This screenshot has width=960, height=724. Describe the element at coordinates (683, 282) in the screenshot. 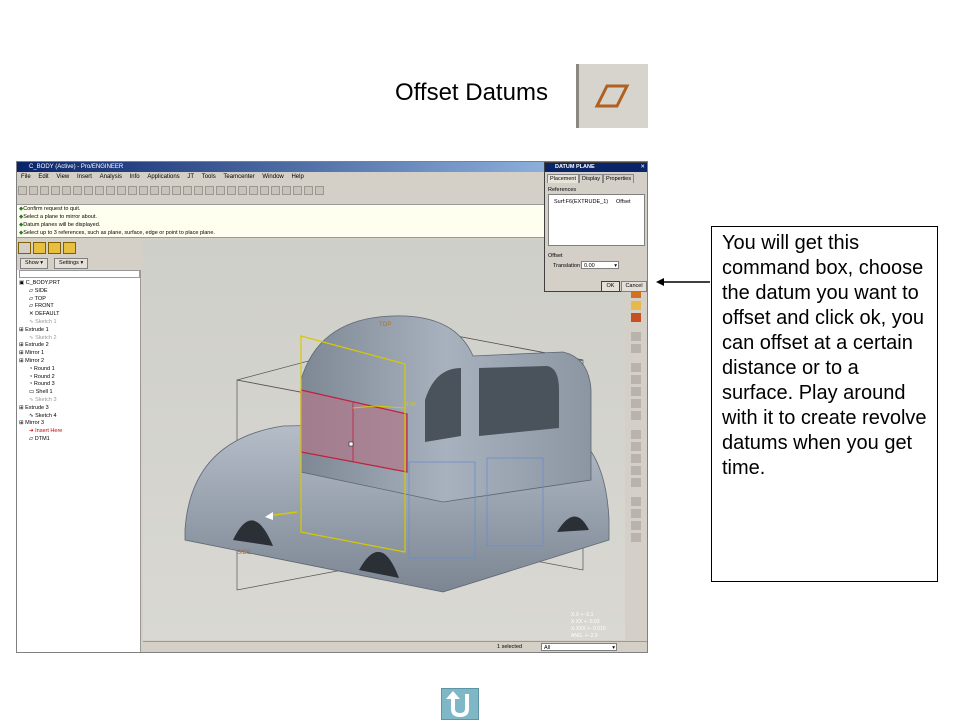

I see `callout-arrow` at that location.